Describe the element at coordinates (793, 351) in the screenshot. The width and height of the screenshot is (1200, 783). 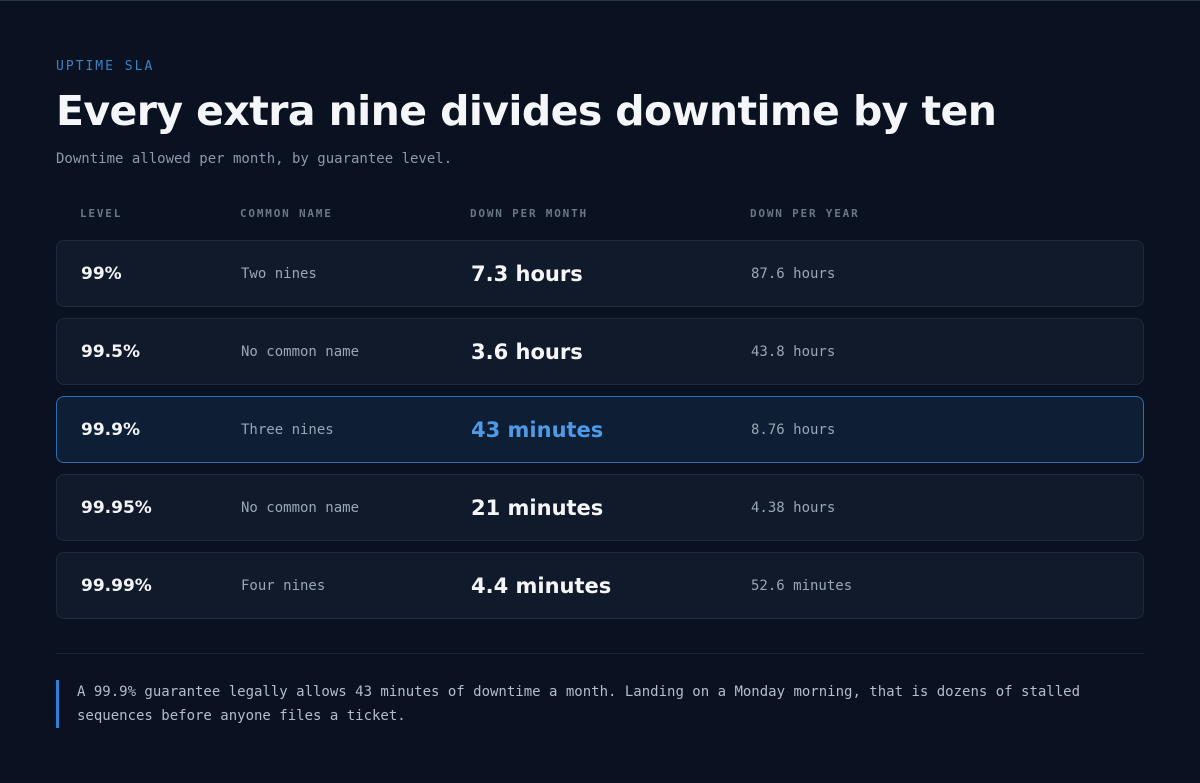
I see `down-per-year-cell: 43.8 hours` at that location.